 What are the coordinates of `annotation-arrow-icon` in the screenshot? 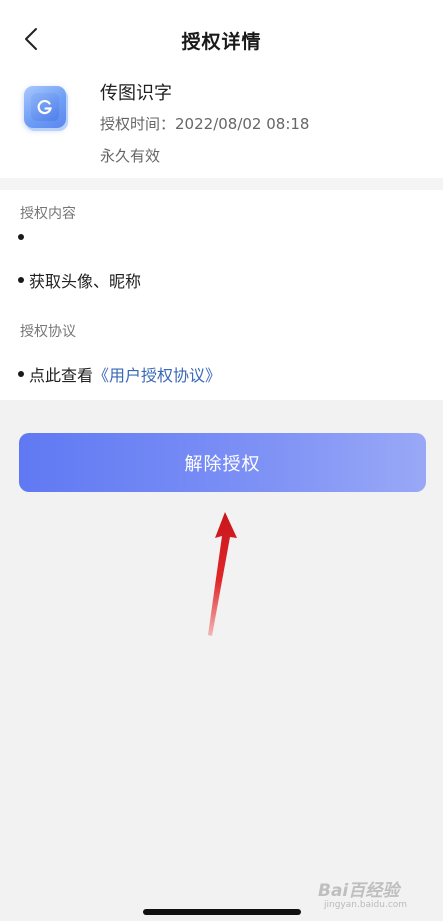 It's located at (222, 574).